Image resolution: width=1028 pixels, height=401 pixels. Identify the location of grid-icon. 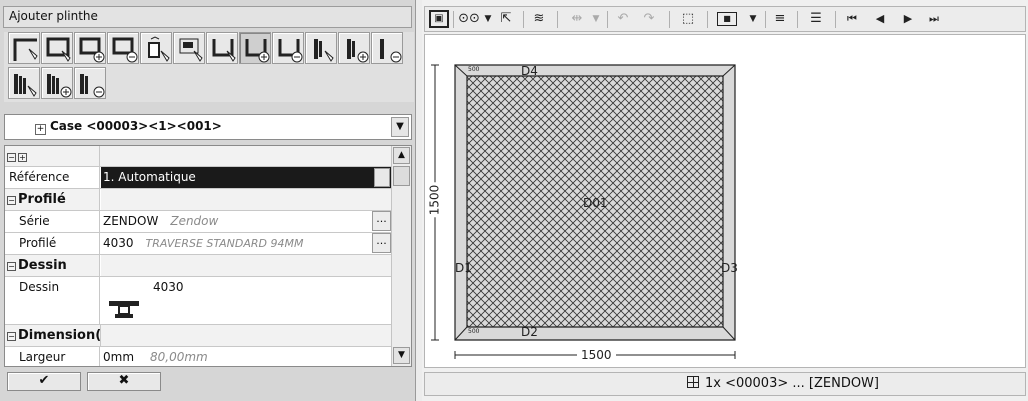
(693, 382).